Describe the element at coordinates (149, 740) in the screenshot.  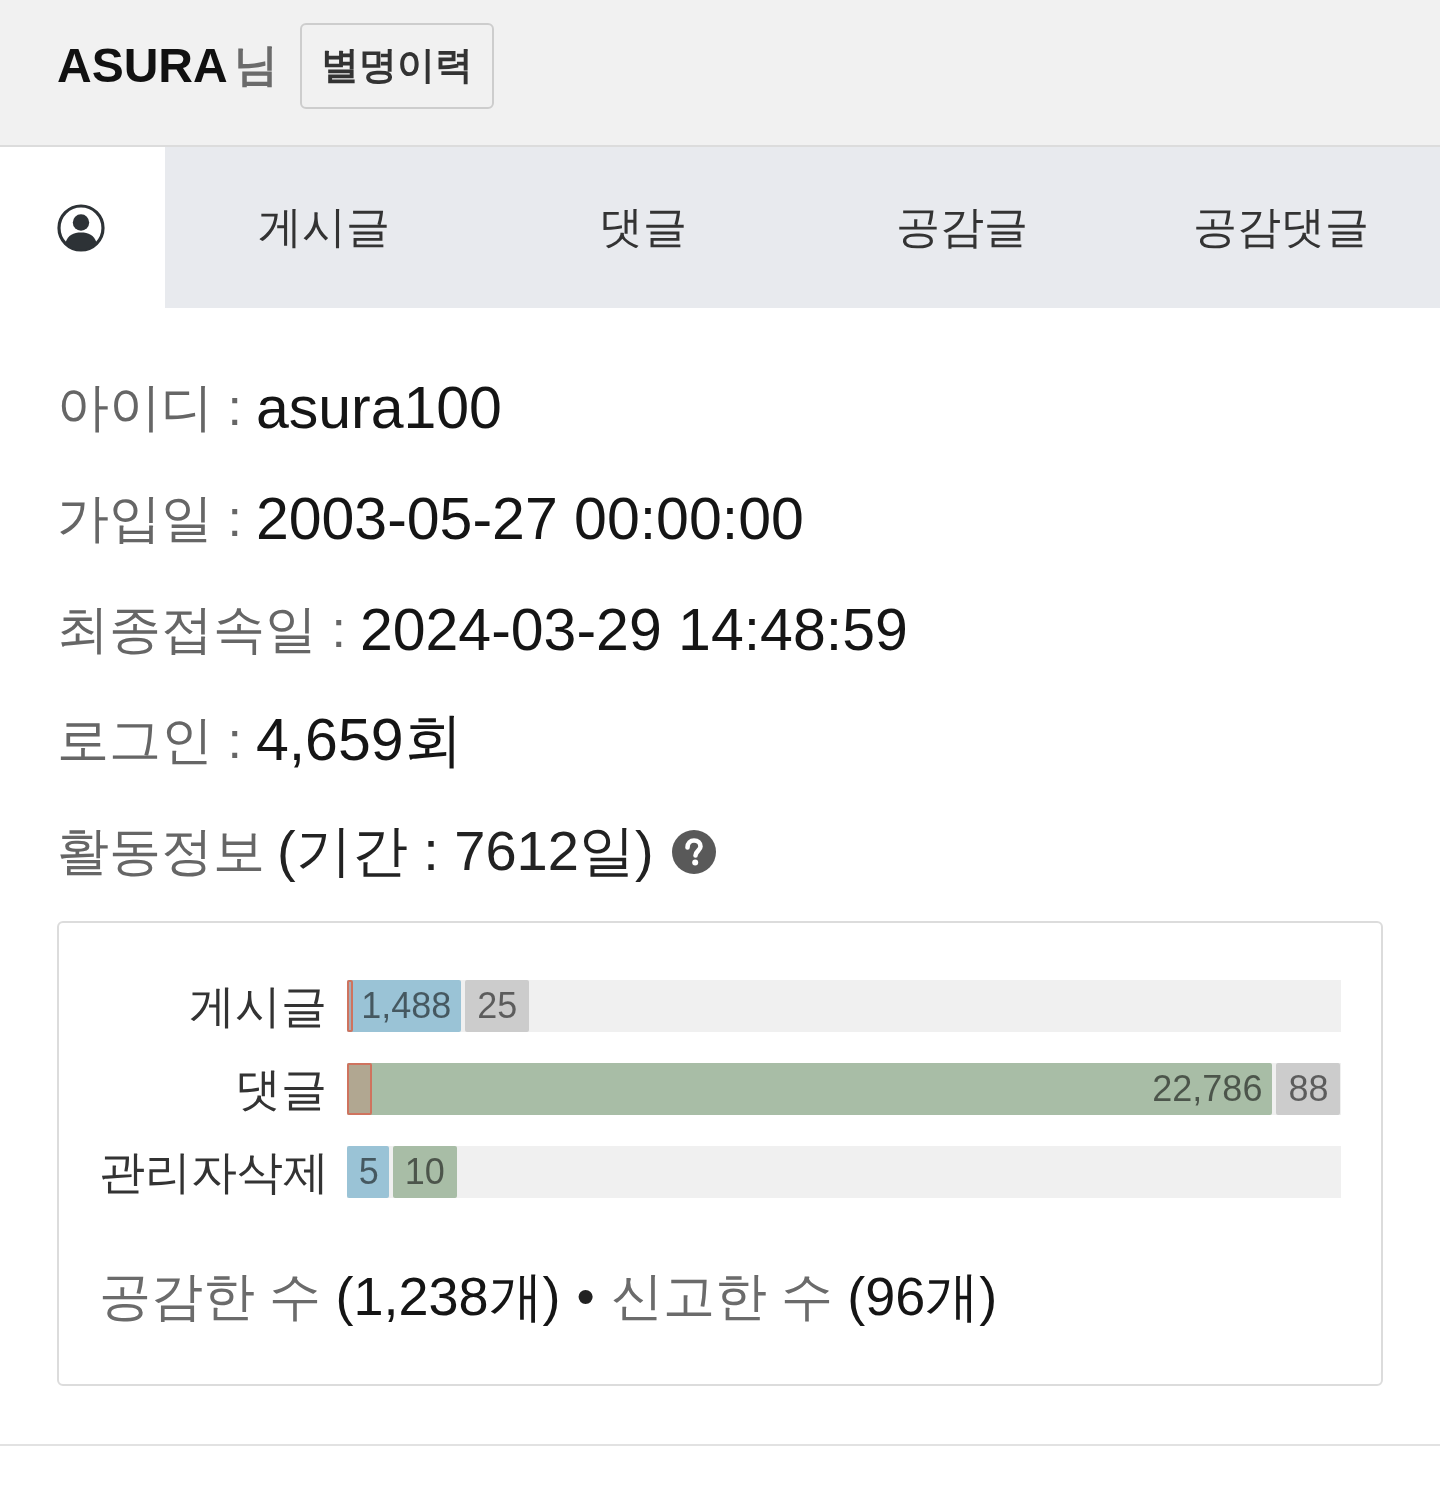
I see `info-label: 로그인 :` at that location.